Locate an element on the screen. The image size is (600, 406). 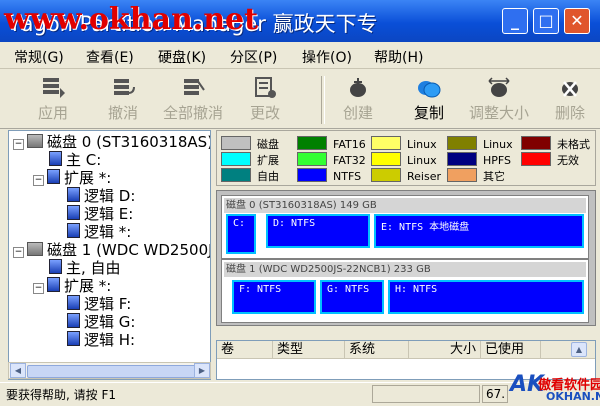
tree-logical-free: 逻辑 *: is located at coordinates (99, 232).